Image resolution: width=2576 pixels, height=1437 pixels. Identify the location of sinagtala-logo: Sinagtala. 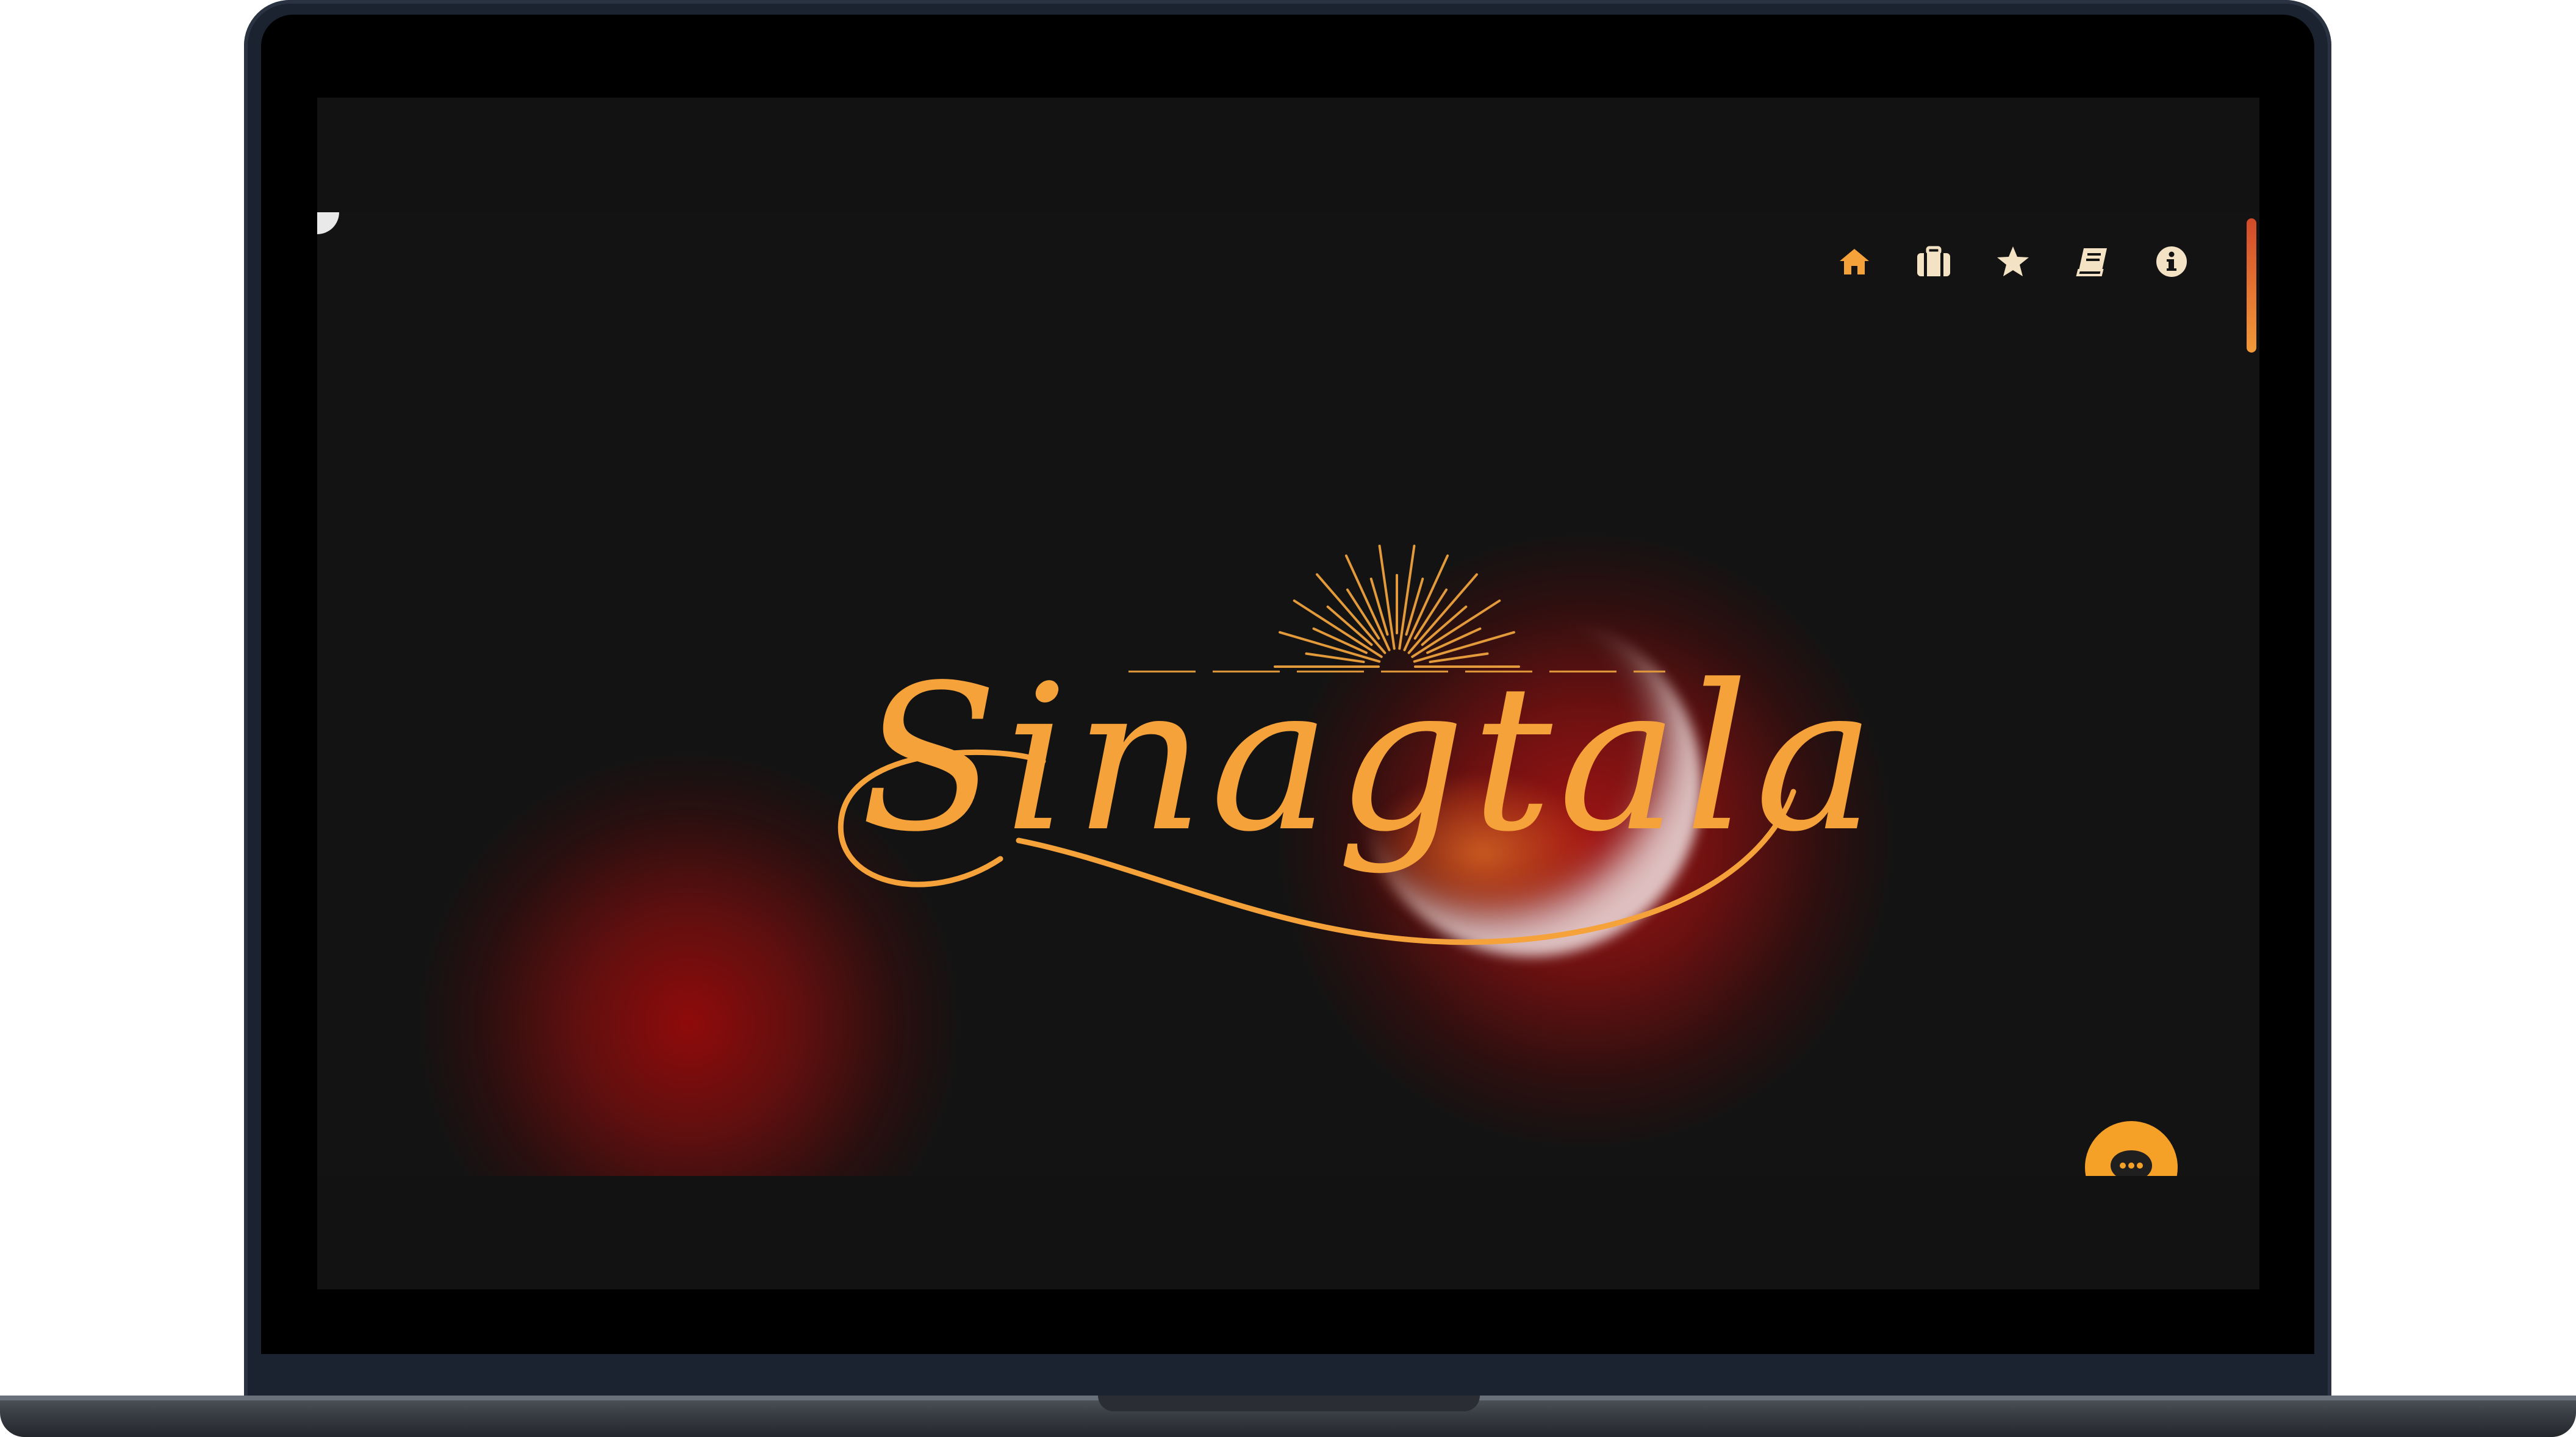
(1360, 745).